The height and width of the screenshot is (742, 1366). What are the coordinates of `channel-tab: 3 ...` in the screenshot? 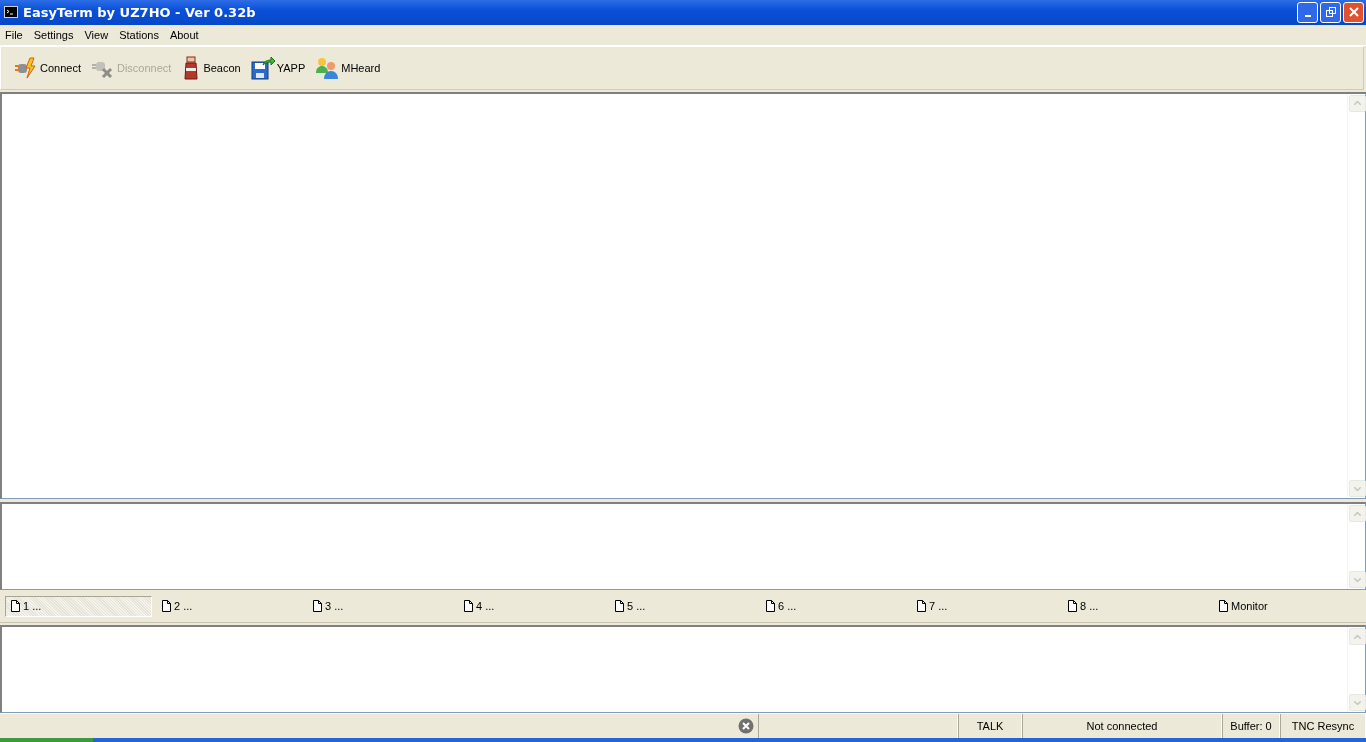 It's located at (380, 606).